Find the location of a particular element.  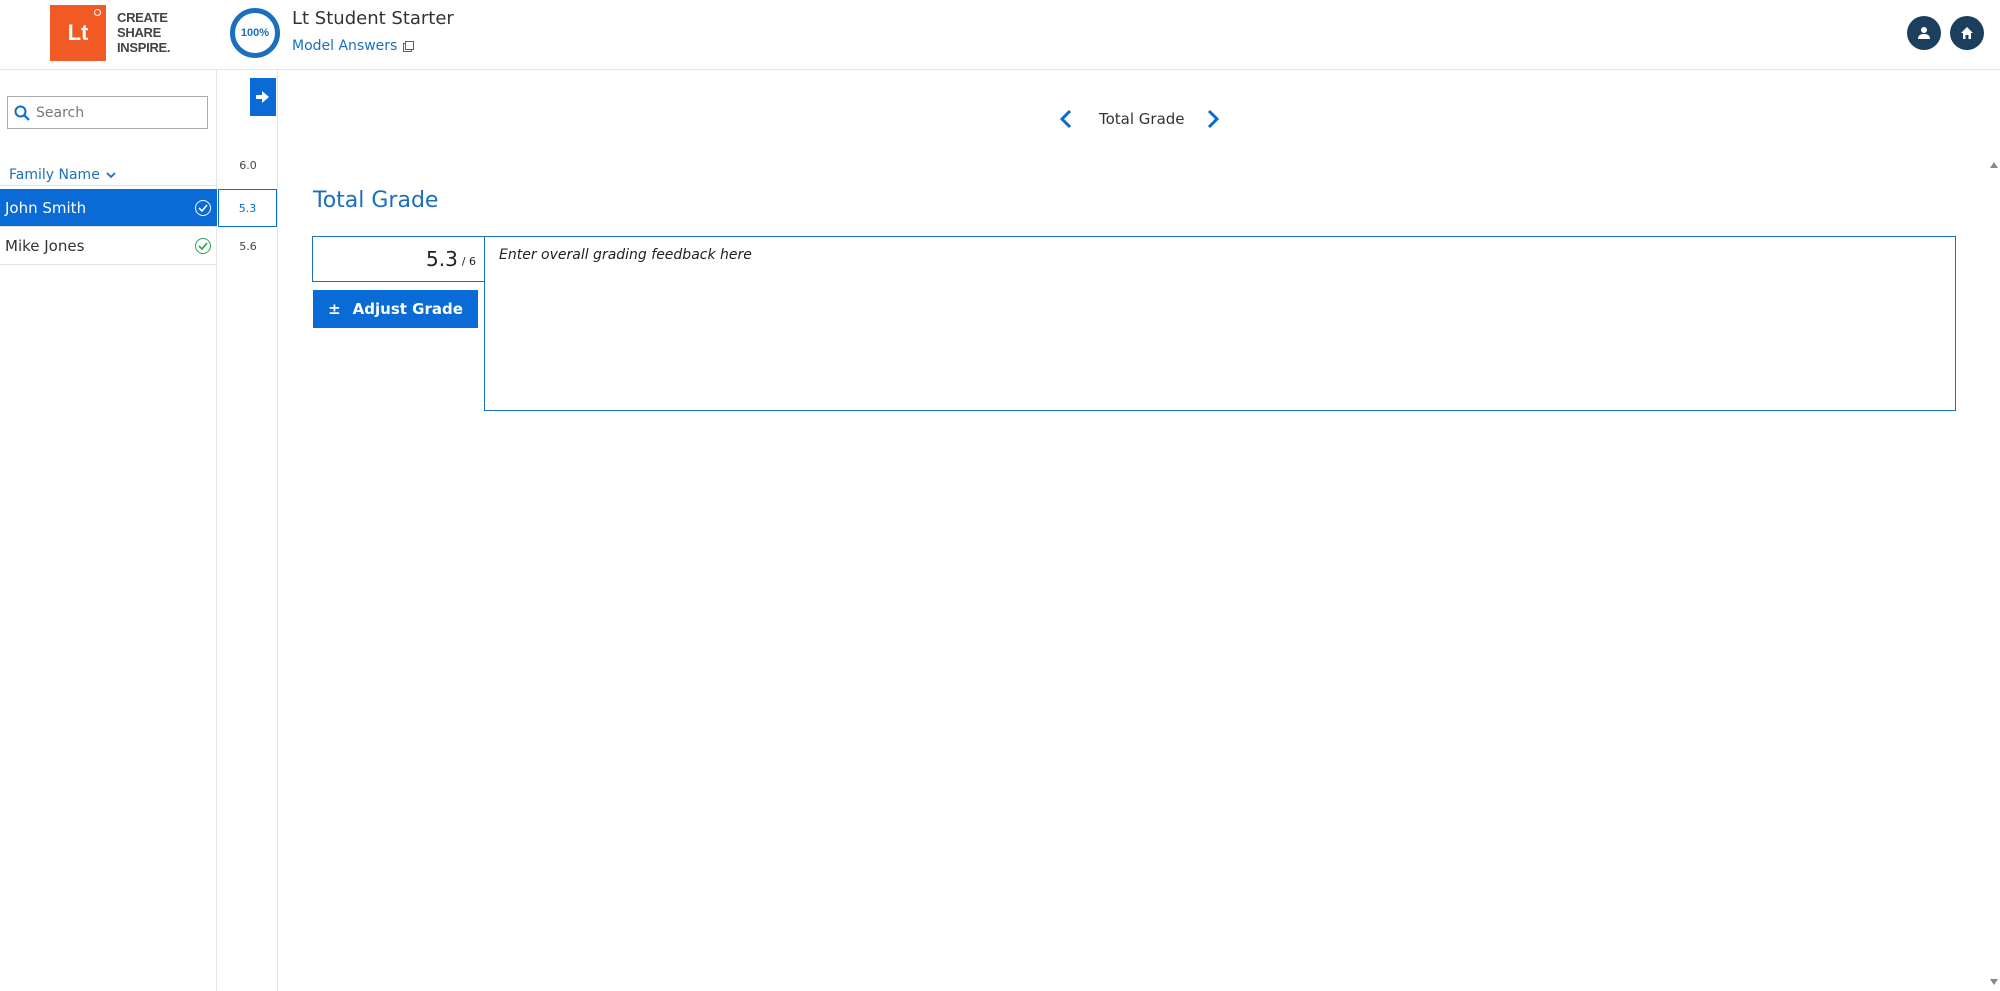

logo-text: Lt is located at coordinates (78, 32).